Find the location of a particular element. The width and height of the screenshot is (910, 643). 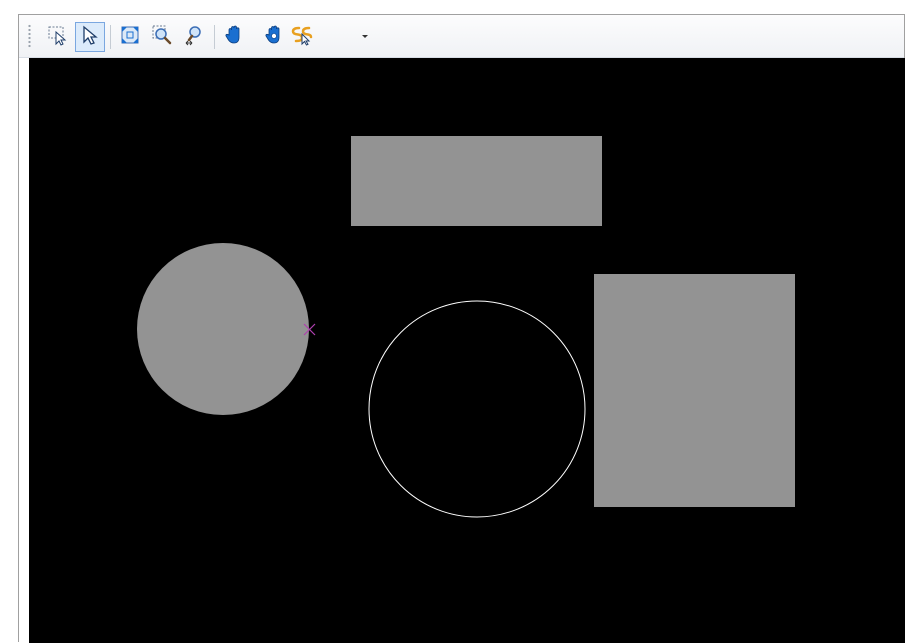

zoom-window-icon is located at coordinates (162, 37).